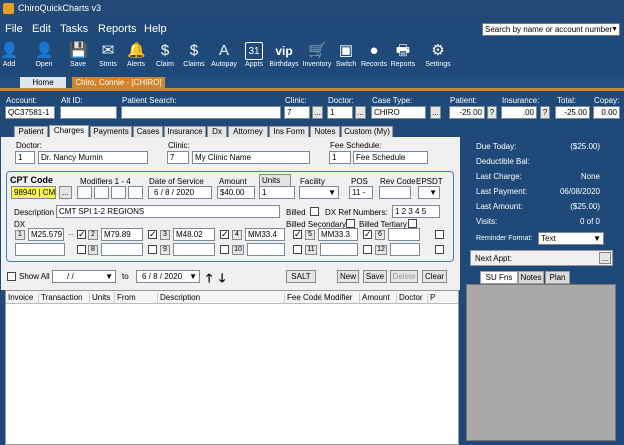  Describe the element at coordinates (434, 276) in the screenshot. I see `clear-button: Clear` at that location.